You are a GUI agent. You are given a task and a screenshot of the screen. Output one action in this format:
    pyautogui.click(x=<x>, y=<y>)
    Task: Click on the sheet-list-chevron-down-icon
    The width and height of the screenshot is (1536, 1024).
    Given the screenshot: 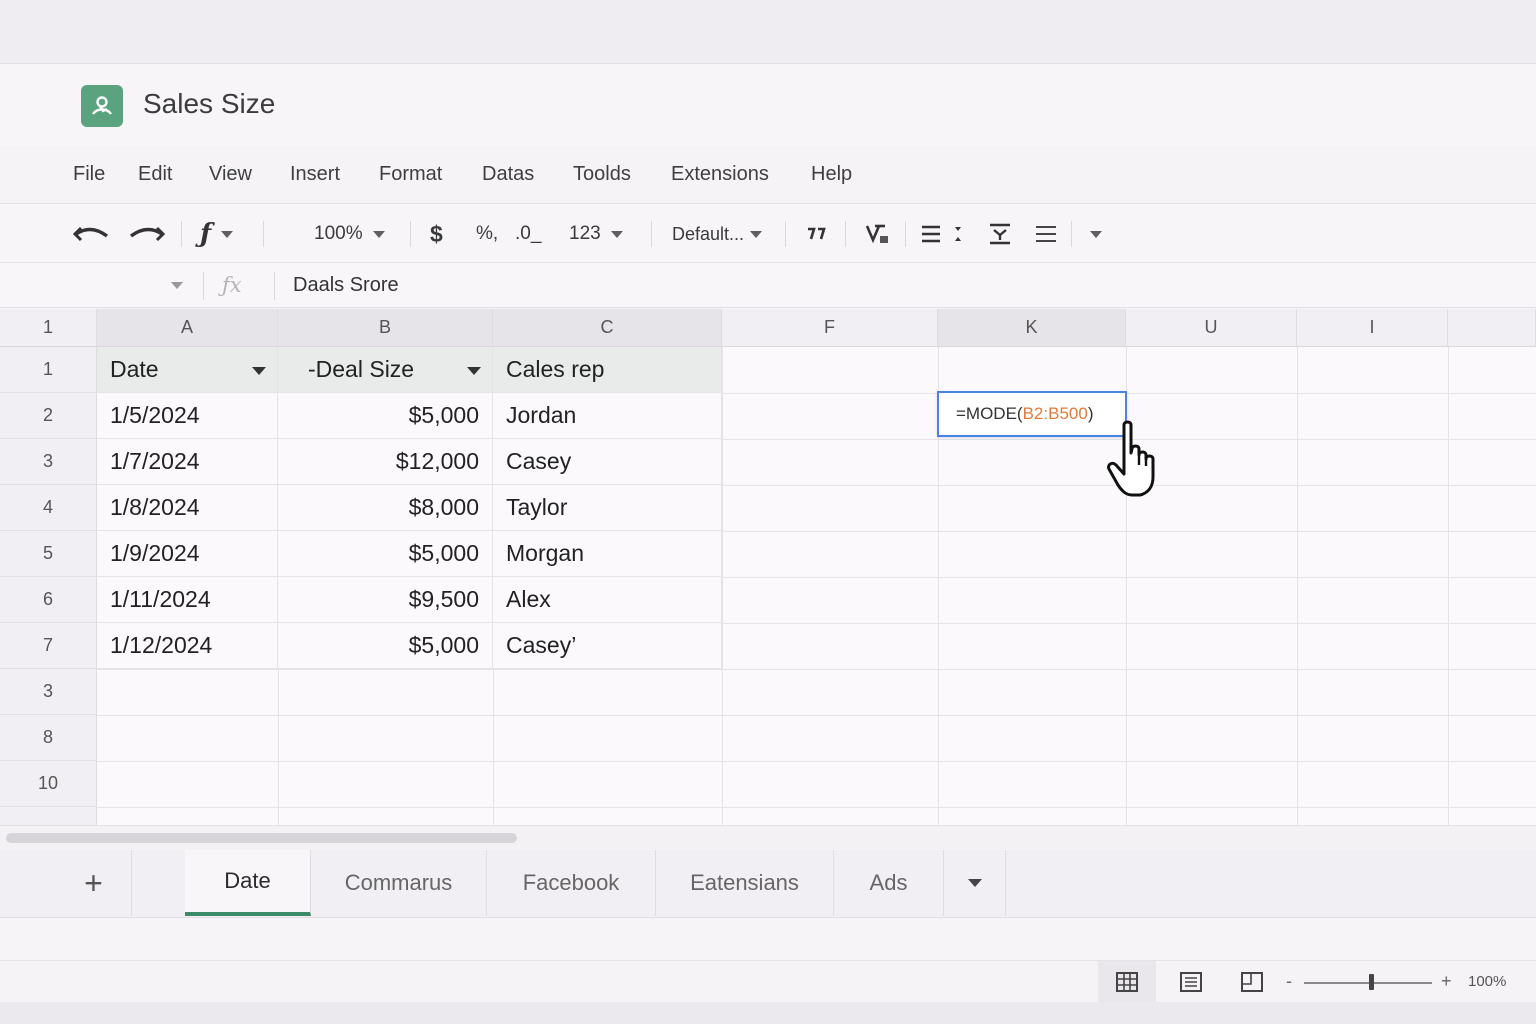 What is the action you would take?
    pyautogui.click(x=975, y=883)
    